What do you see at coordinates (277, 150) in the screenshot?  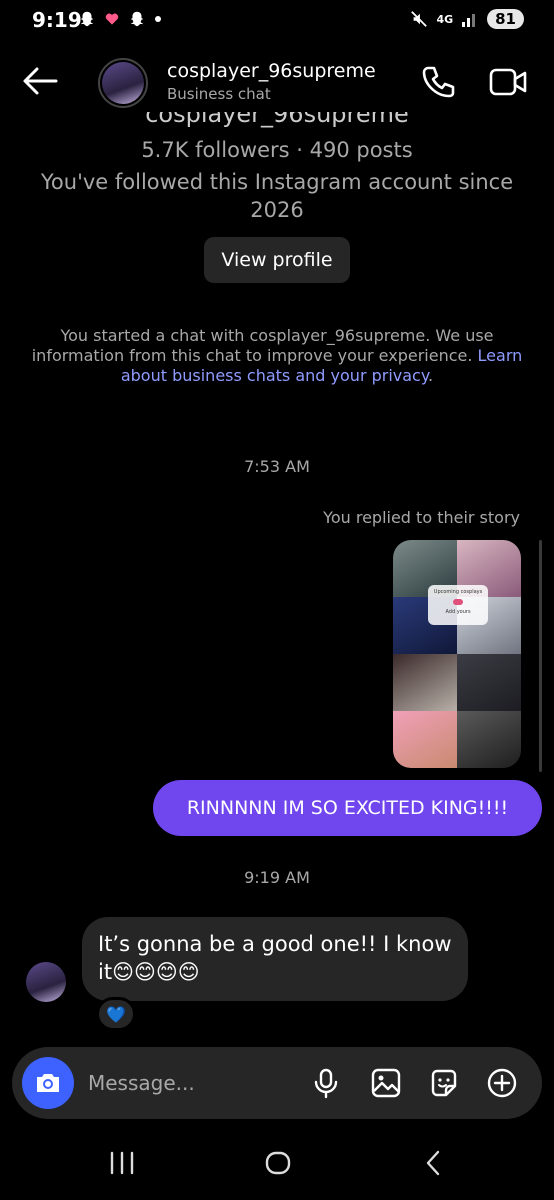 I see `profile-stats: 5.7K followers · 490 posts` at bounding box center [277, 150].